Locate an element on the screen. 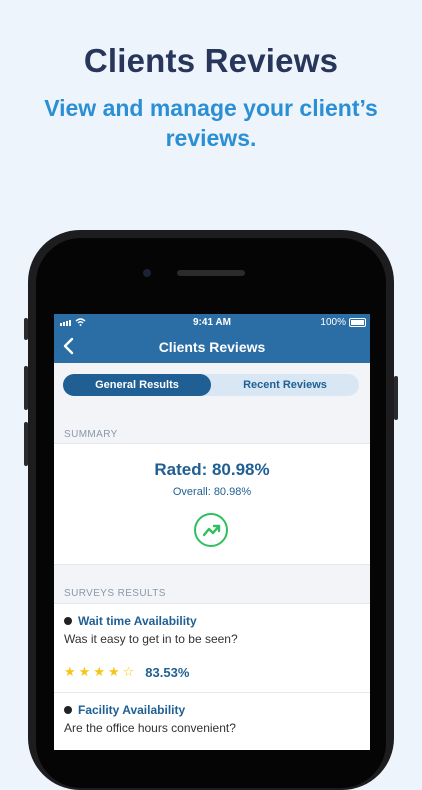 The width and height of the screenshot is (422, 790). mute-switch is located at coordinates (26, 329).